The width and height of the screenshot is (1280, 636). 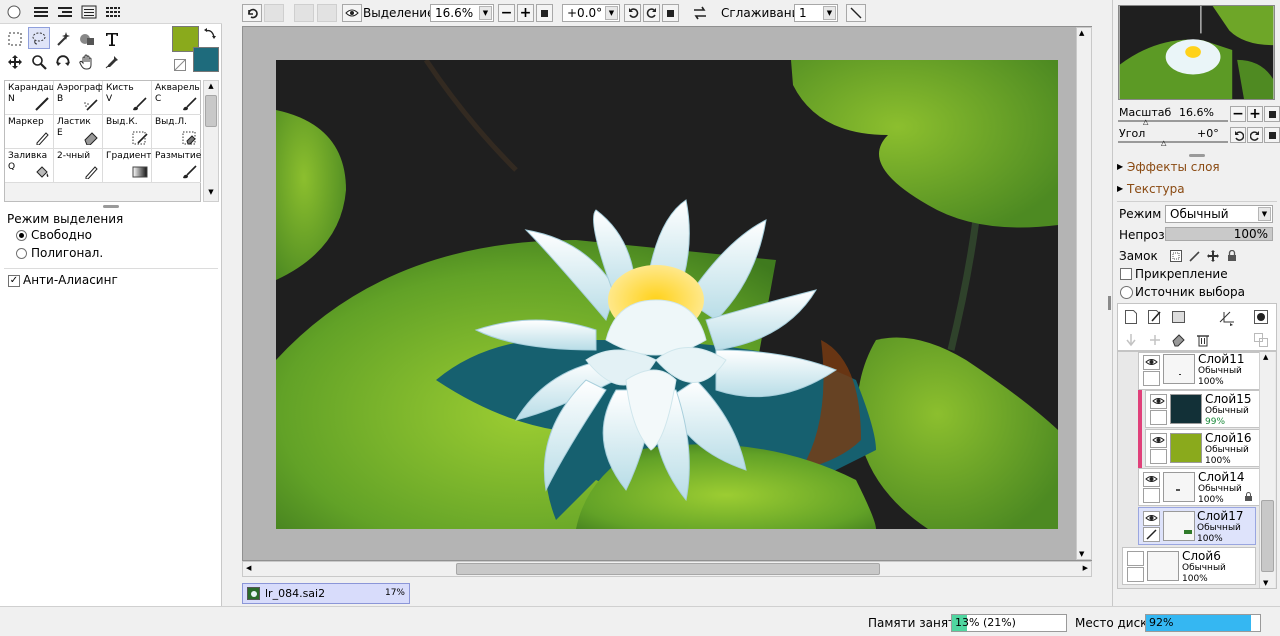 I want to click on lock-transparency-icon, so click(x=1176, y=256).